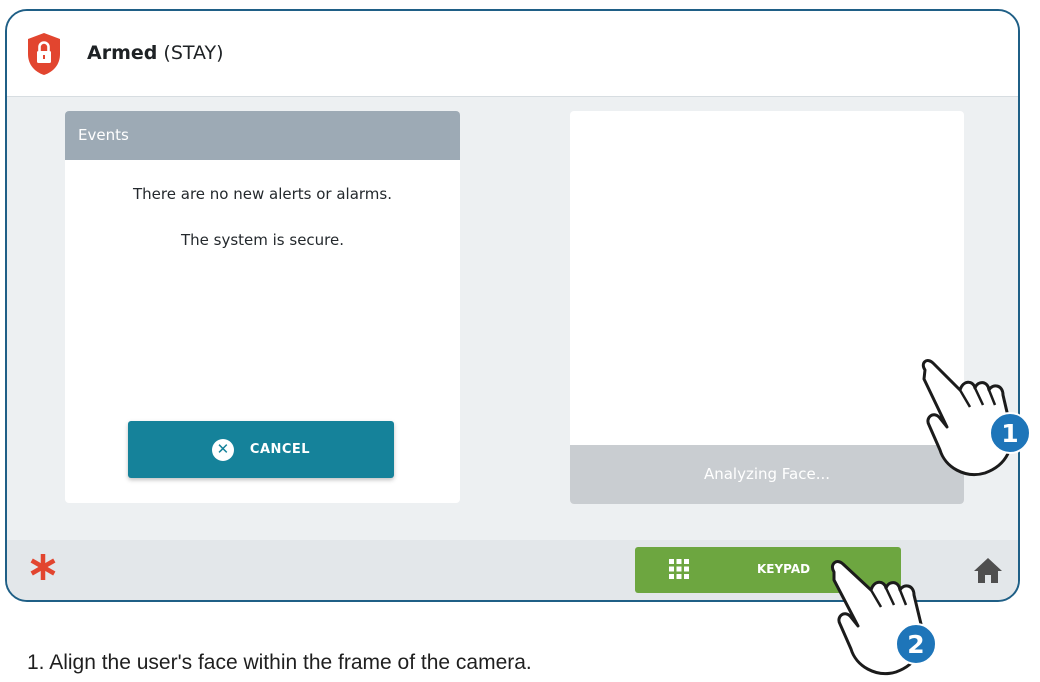 Image resolution: width=1040 pixels, height=682 pixels. Describe the element at coordinates (280, 449) in the screenshot. I see `cancel-label: CANCEL` at that location.